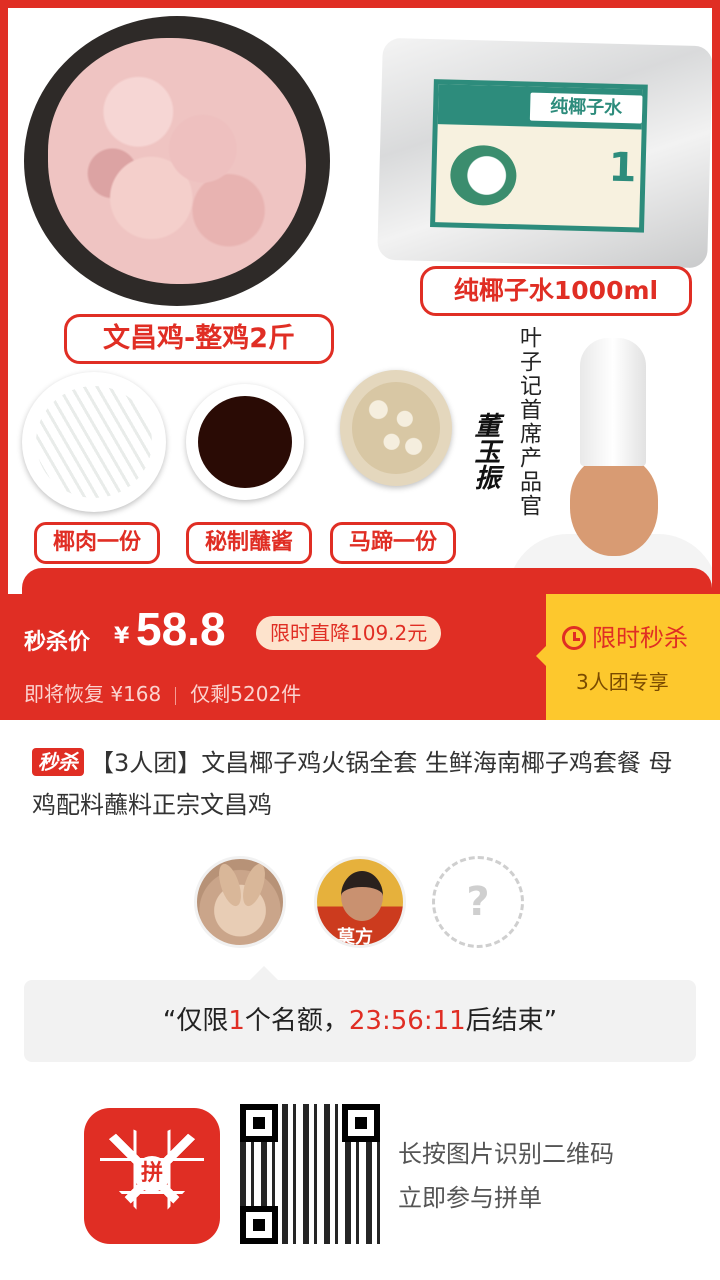 Image resolution: width=720 pixels, height=1280 pixels. What do you see at coordinates (199, 339) in the screenshot?
I see `chicken-label: 文昌鸡-整鸡2斤` at bounding box center [199, 339].